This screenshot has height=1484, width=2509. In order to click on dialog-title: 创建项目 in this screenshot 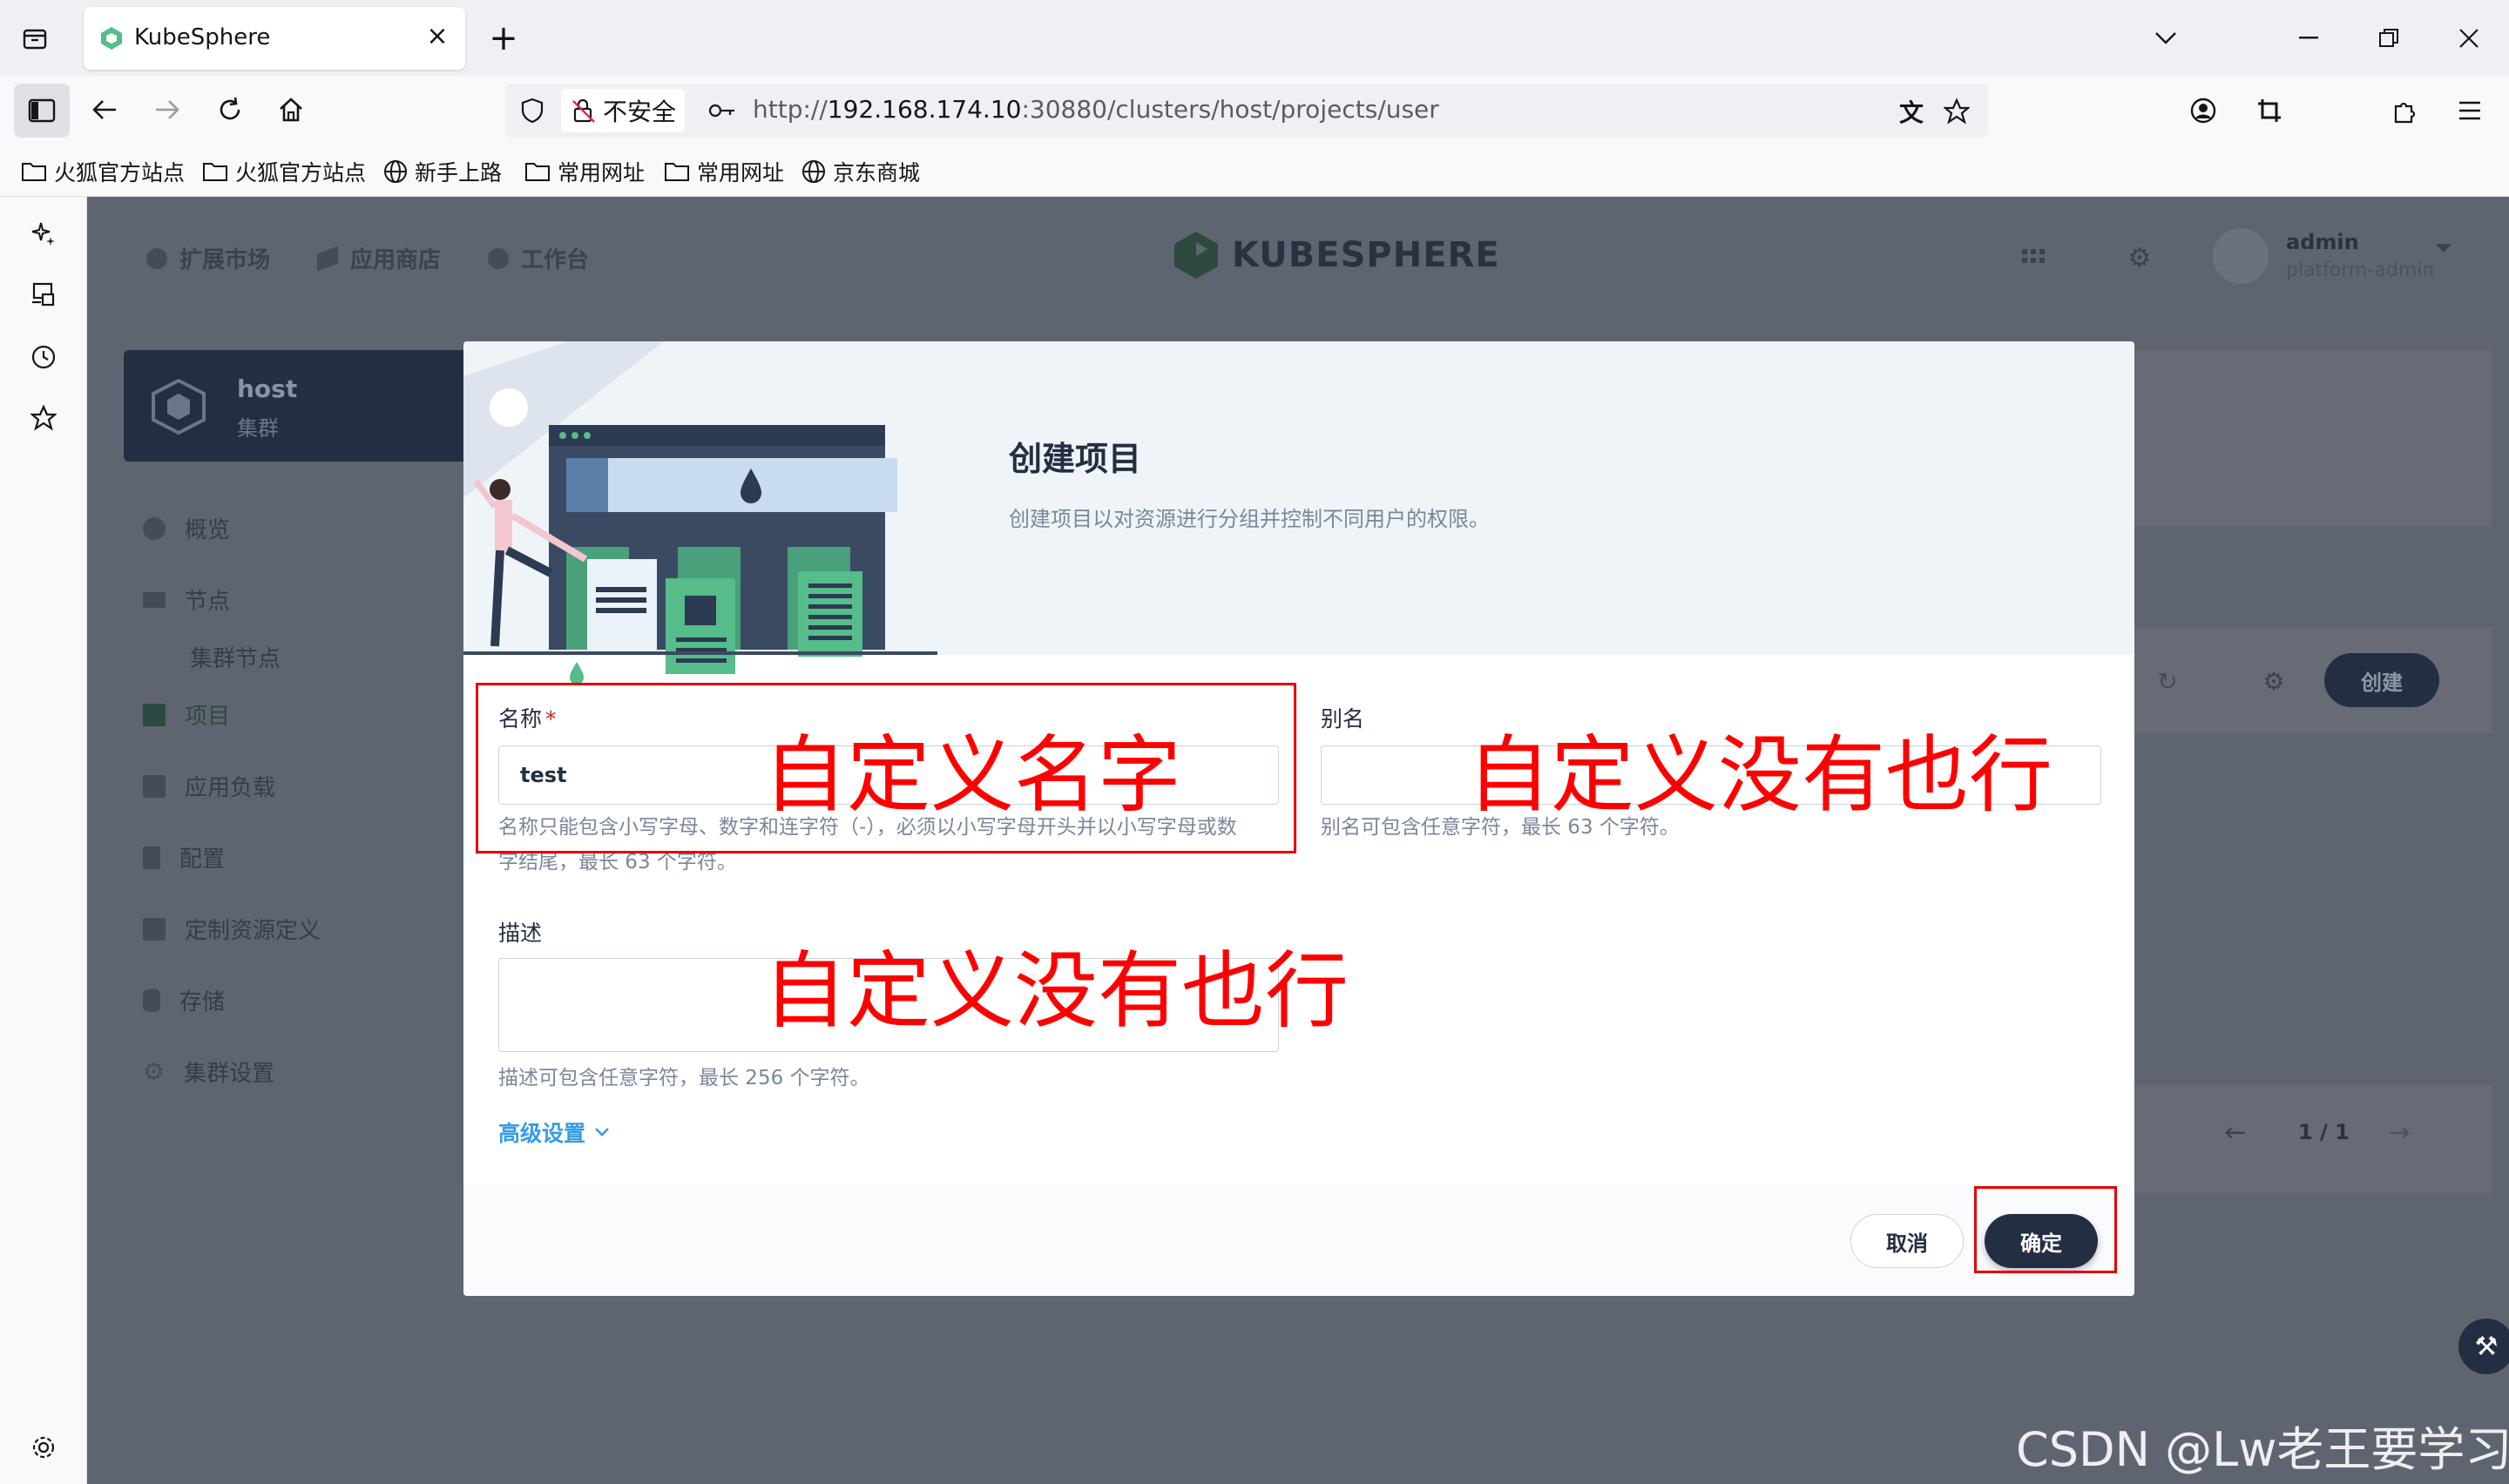, I will do `click(1075, 459)`.